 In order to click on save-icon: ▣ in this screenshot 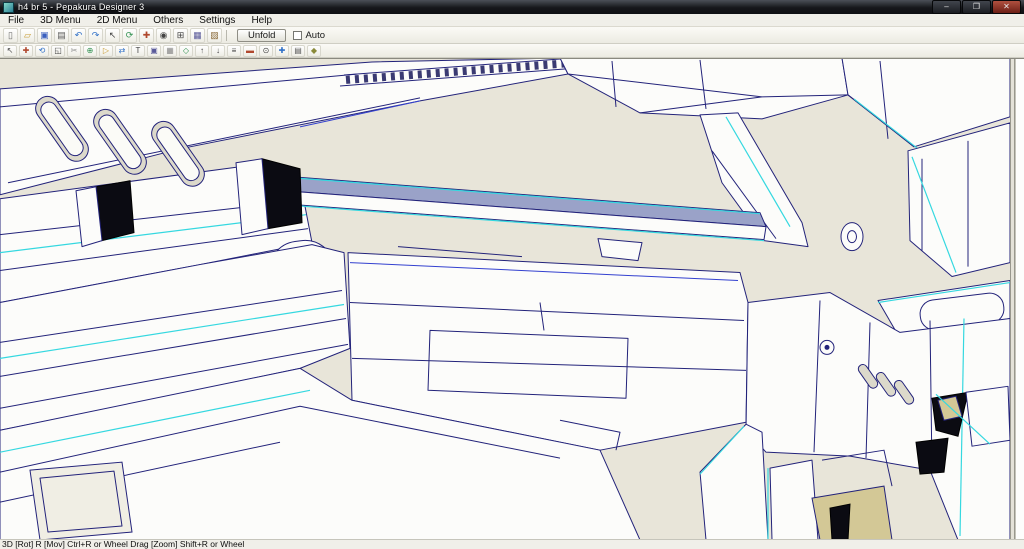, I will do `click(44, 35)`.